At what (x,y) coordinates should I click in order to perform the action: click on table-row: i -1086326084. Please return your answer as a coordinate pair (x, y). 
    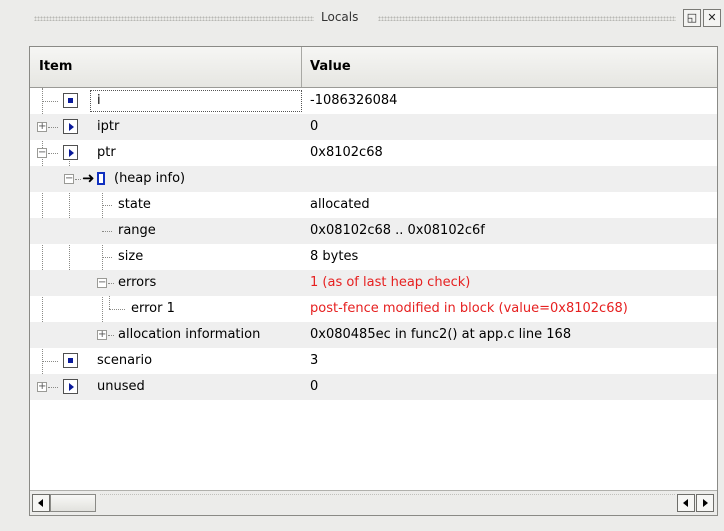
    Looking at the image, I should click on (373, 101).